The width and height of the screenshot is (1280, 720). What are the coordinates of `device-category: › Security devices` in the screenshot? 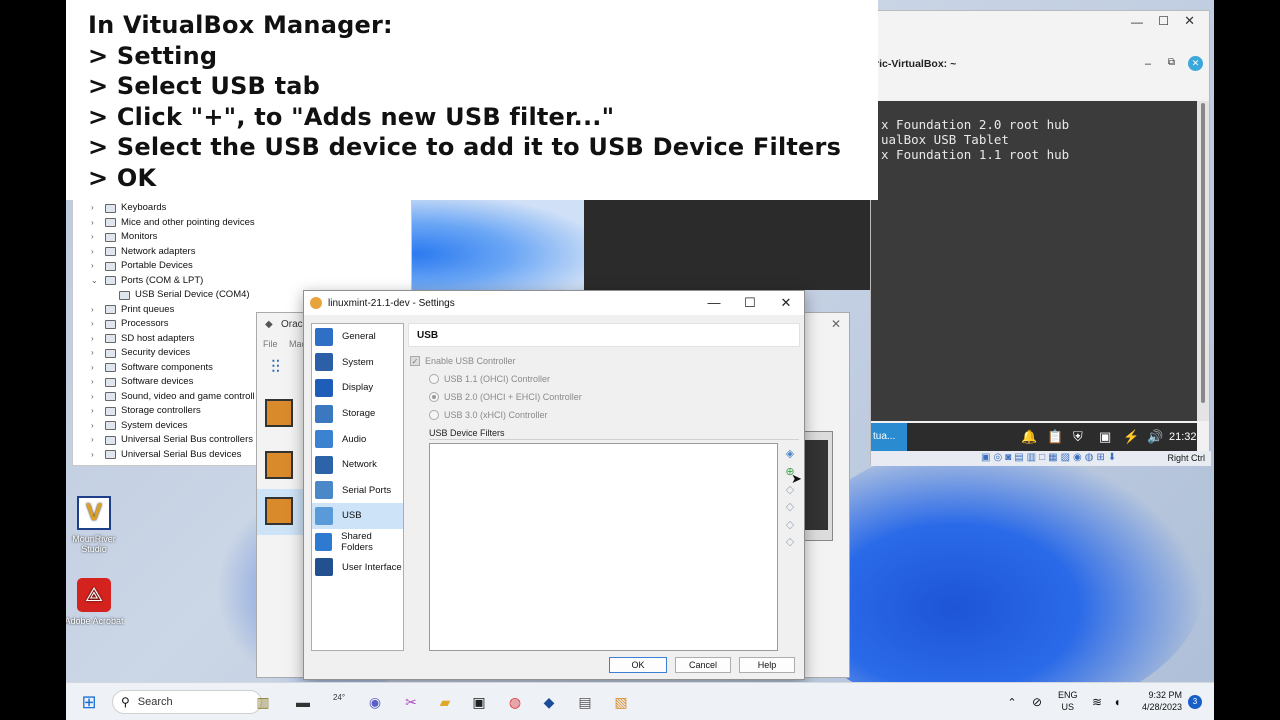 It's located at (173, 353).